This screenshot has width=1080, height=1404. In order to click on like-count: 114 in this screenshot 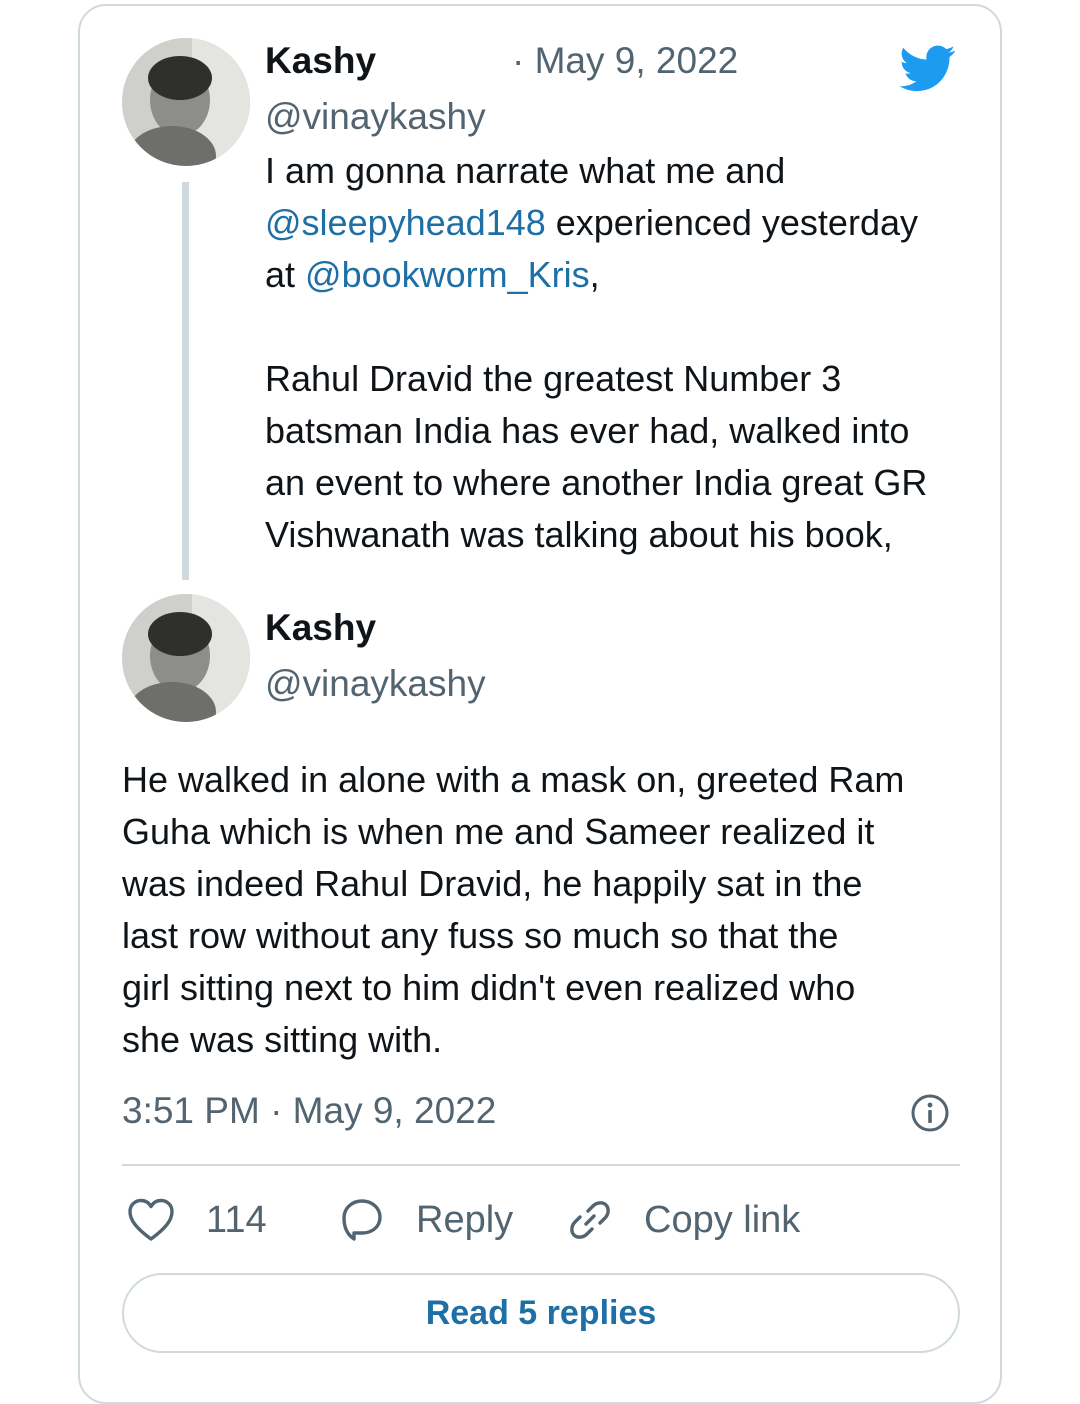, I will do `click(236, 1219)`.